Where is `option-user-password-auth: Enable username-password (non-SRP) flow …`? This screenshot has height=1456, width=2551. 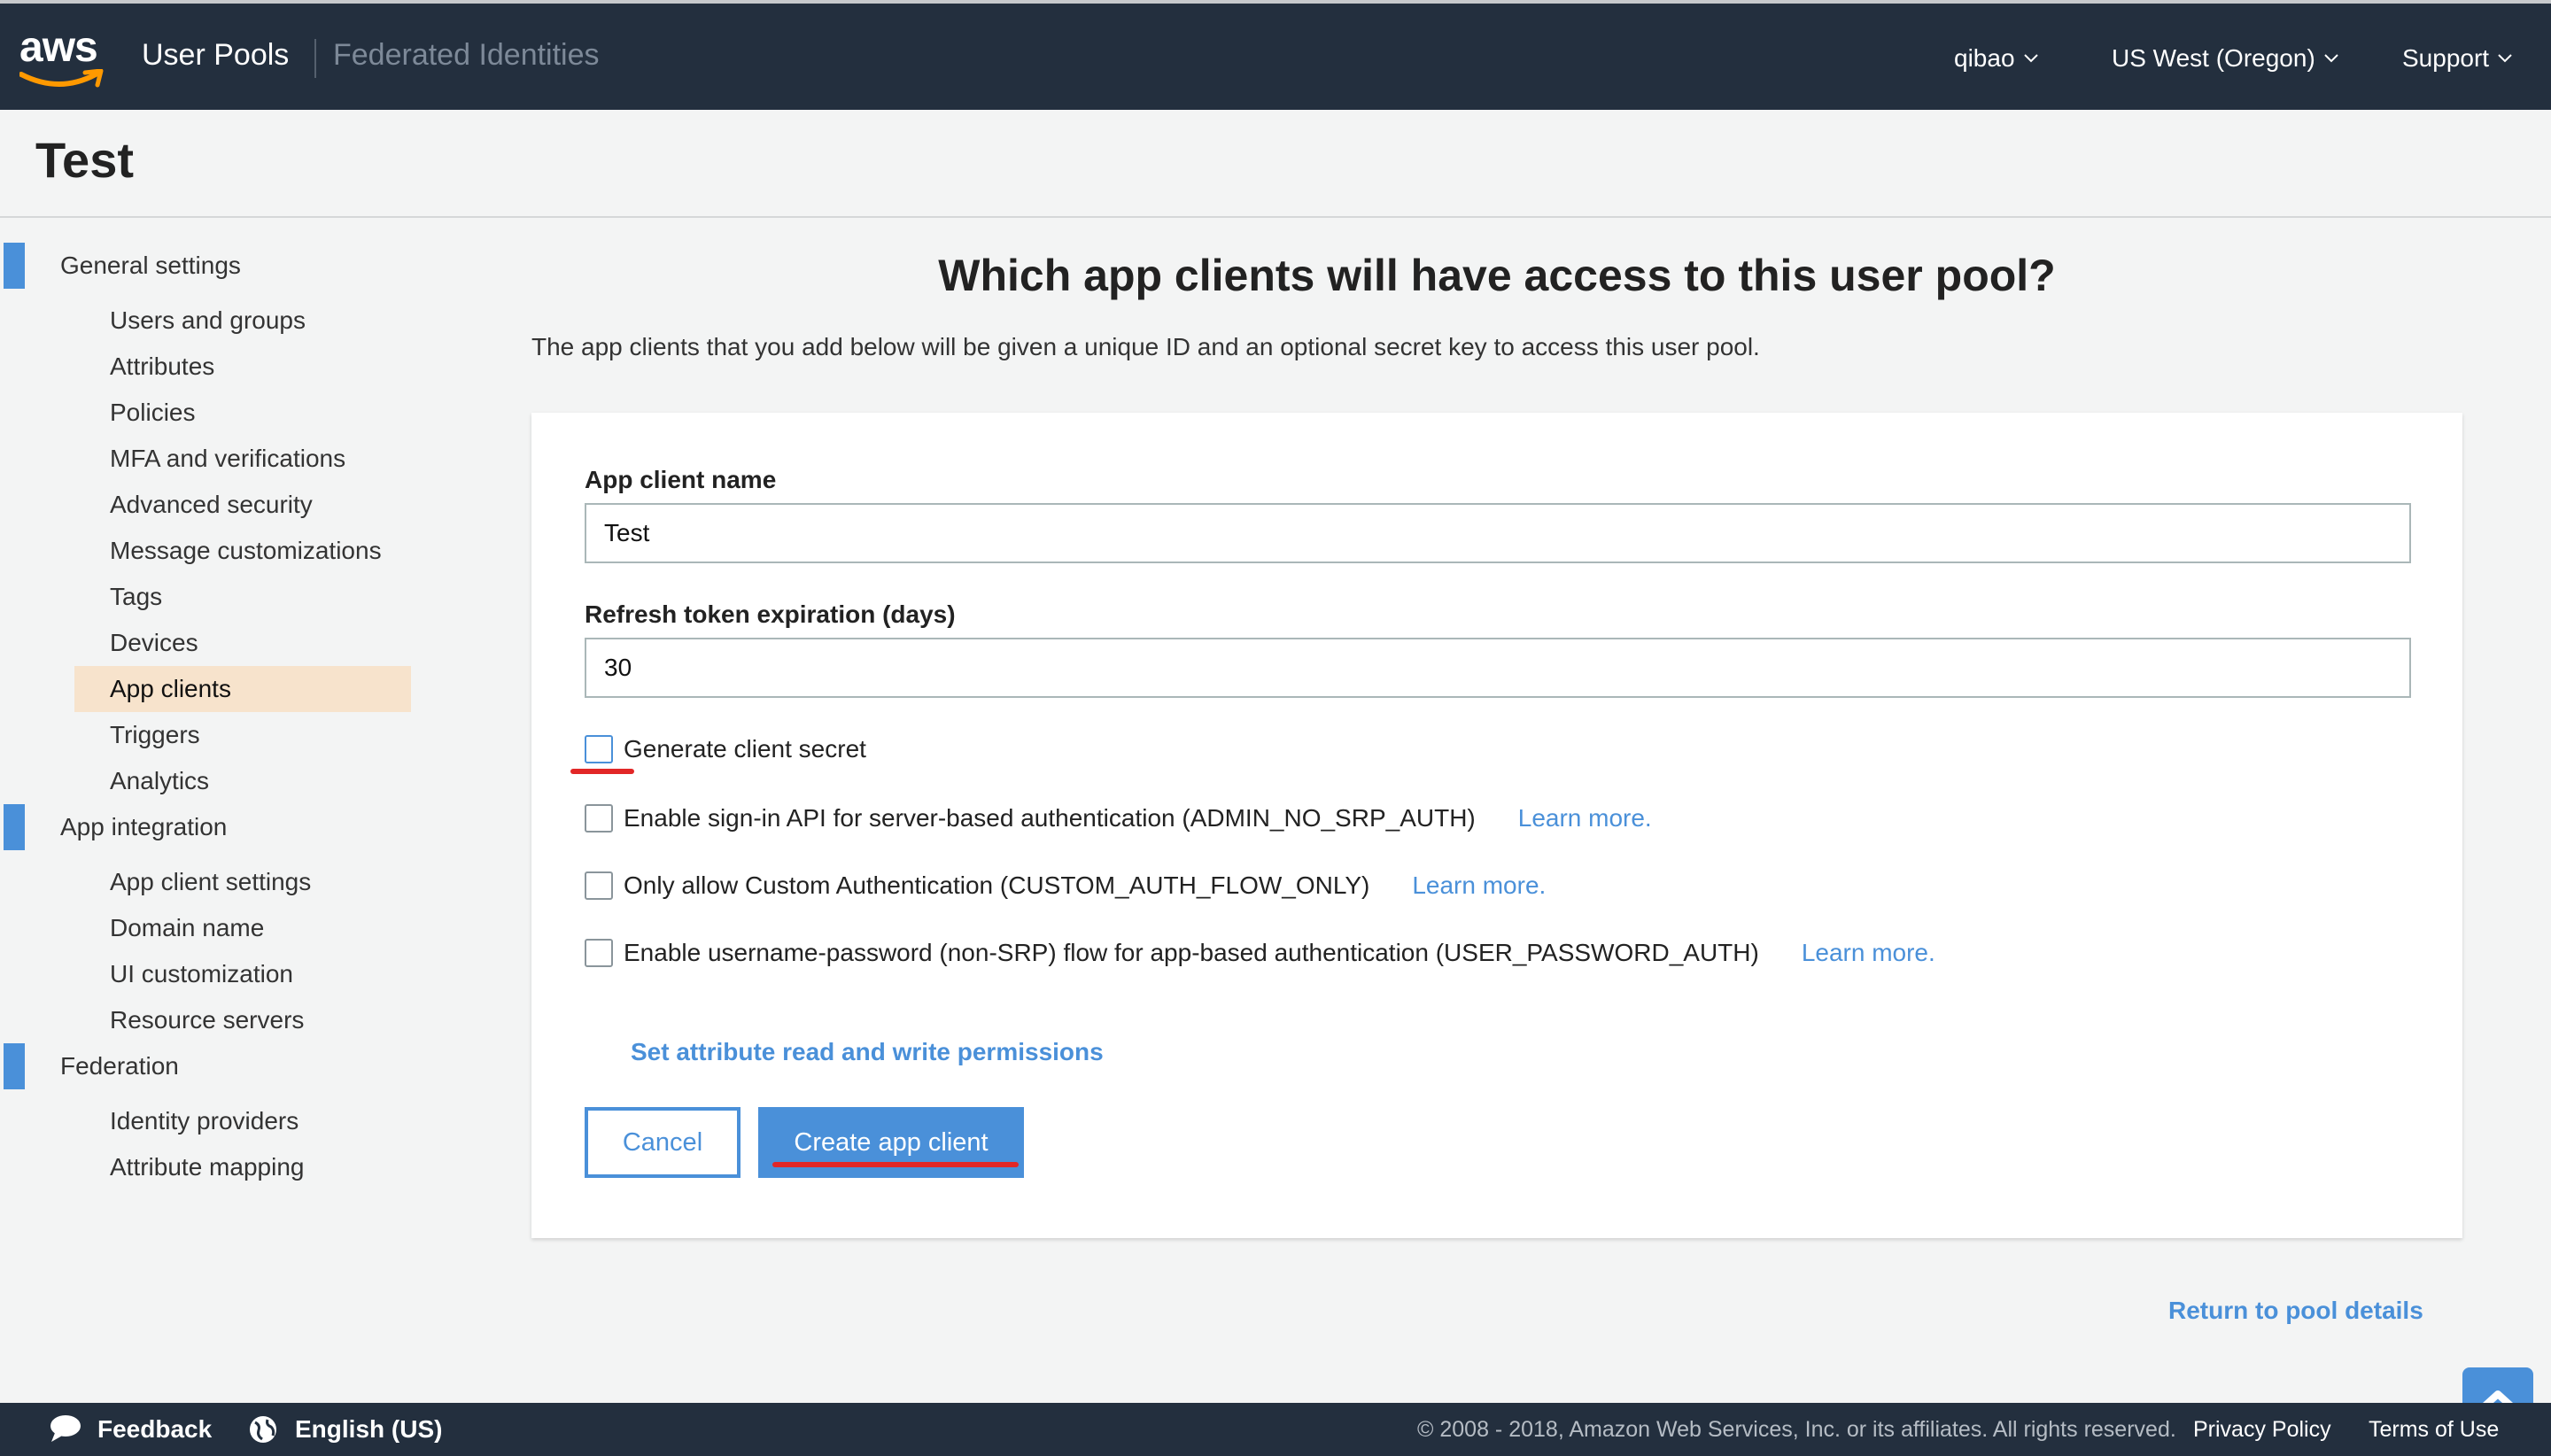 option-user-password-auth: Enable username-password (non-SRP) flow … is located at coordinates (1260, 953).